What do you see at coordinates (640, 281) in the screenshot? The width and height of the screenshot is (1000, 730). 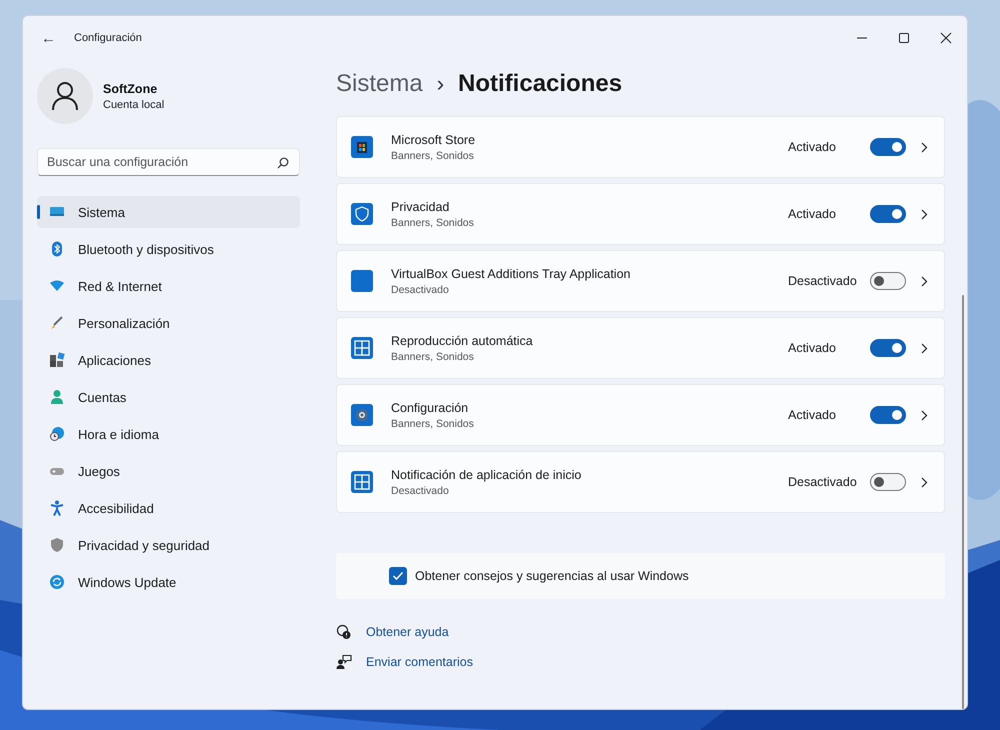 I see `app-notification-card: VirtualBox Guest Additions Tray Application Desactivado Desactivado` at bounding box center [640, 281].